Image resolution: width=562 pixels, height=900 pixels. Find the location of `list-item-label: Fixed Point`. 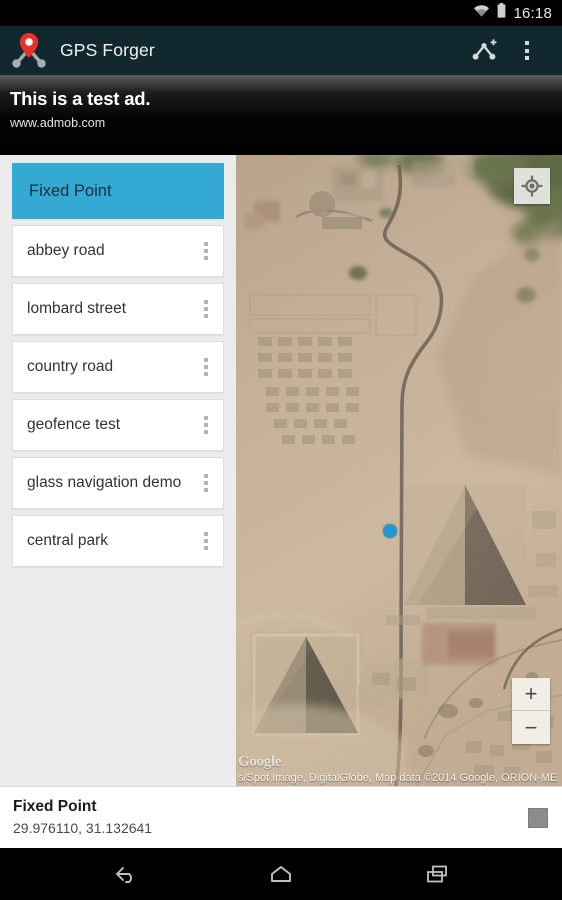

list-item-label: Fixed Point is located at coordinates (70, 190).